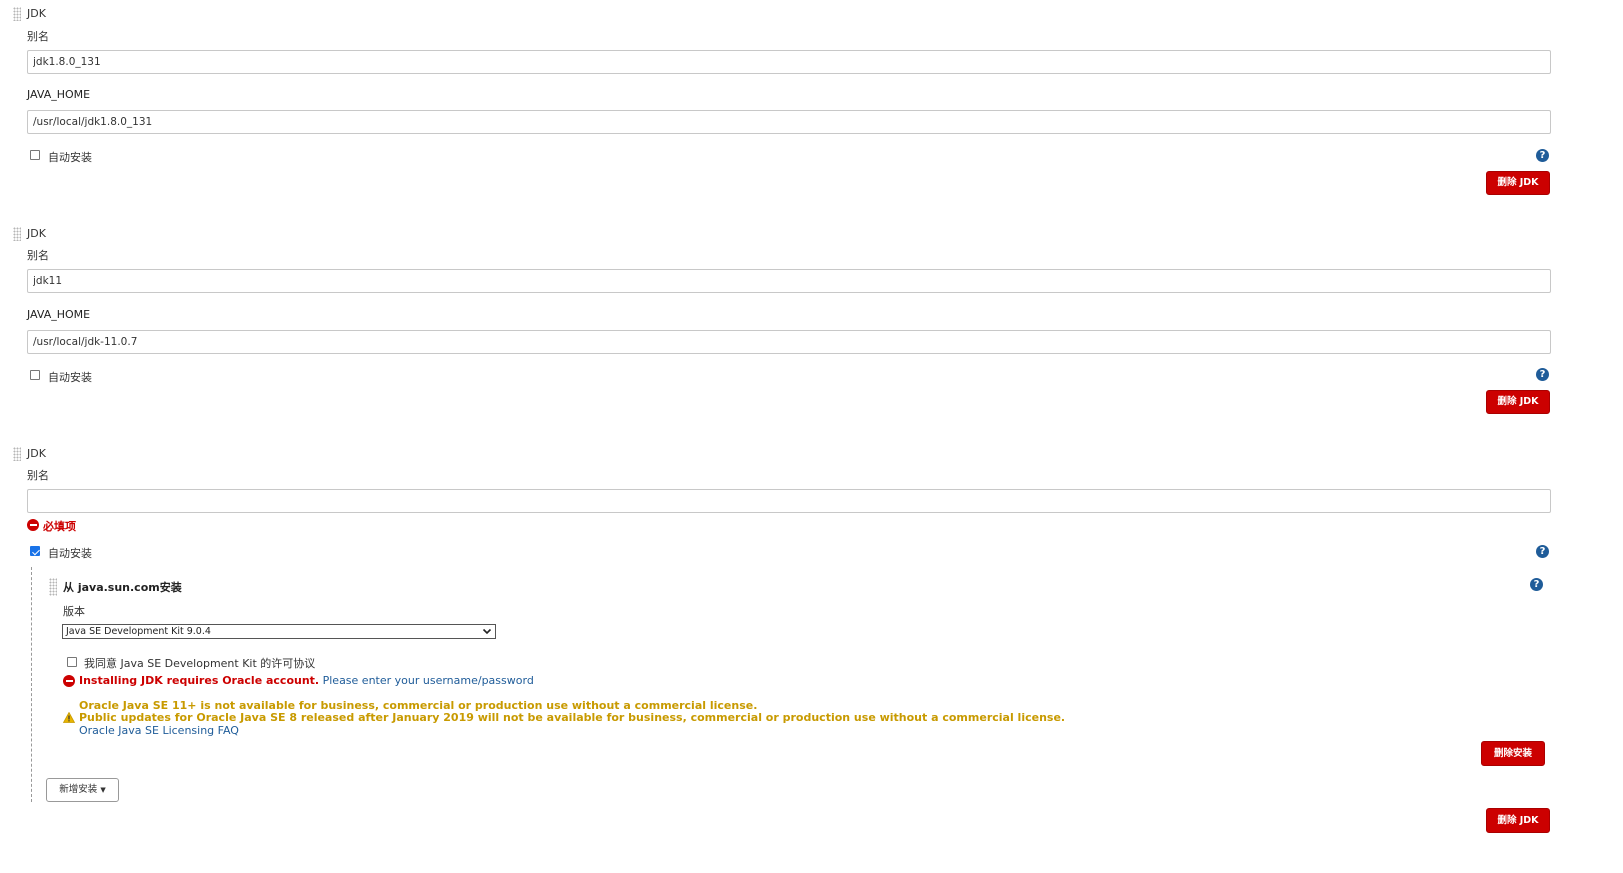 Image resolution: width=1623 pixels, height=873 pixels. What do you see at coordinates (122, 587) in the screenshot?
I see `installer-title: 从 java.sun.com安装` at bounding box center [122, 587].